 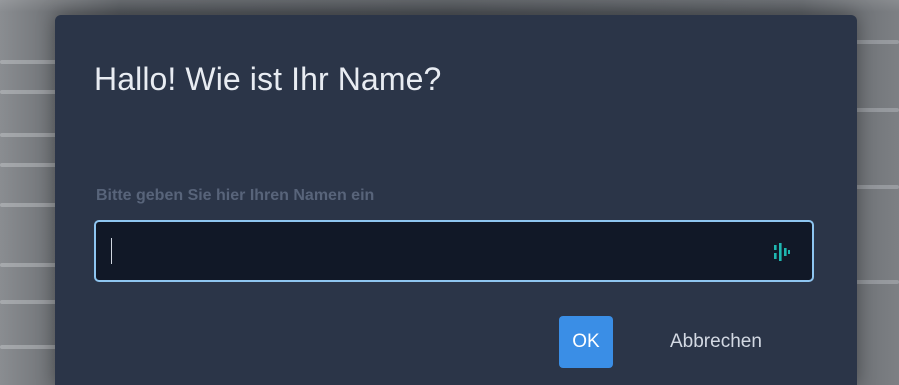 I want to click on name-field-label: Bitte geben Sie hier Ihren Namen ein, so click(x=235, y=195).